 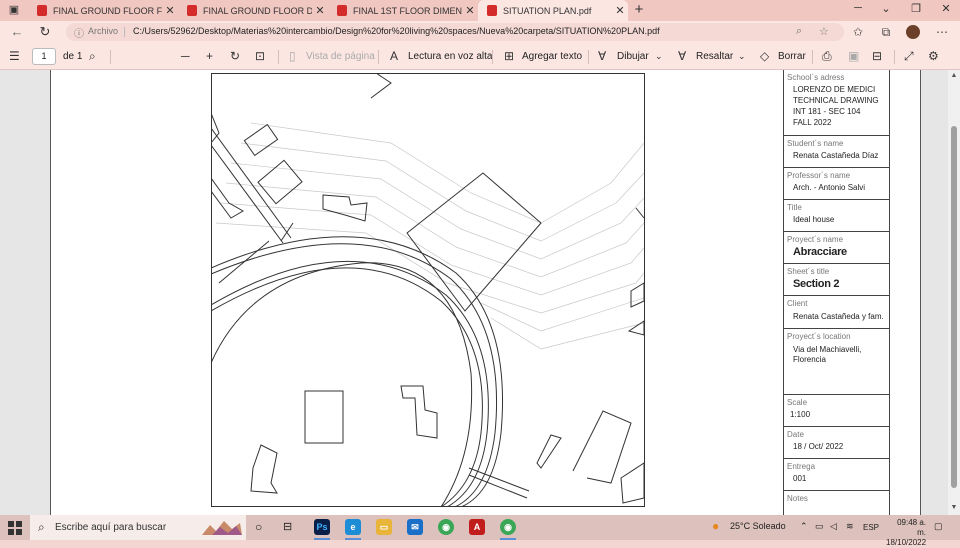 What do you see at coordinates (858, 8) in the screenshot?
I see `minimize-icon: ─` at bounding box center [858, 8].